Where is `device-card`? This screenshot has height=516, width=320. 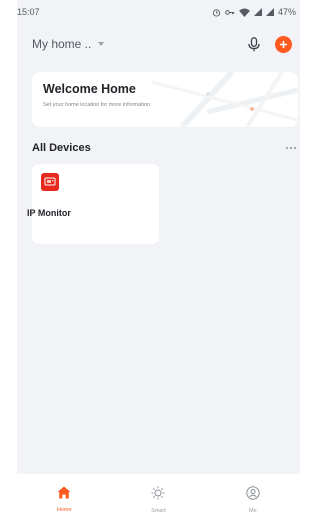 device-card is located at coordinates (95, 204).